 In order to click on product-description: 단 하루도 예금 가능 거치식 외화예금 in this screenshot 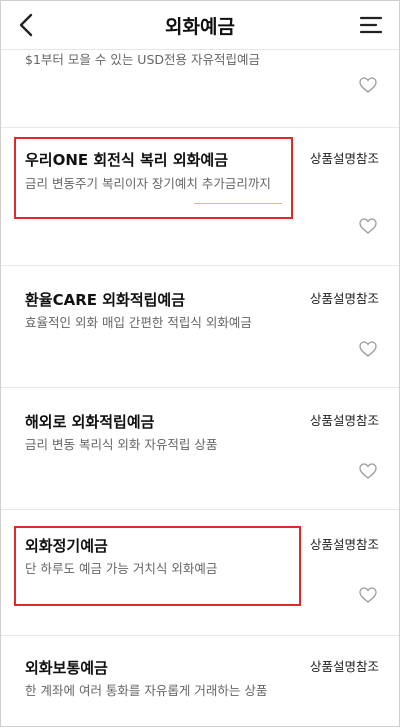, I will do `click(121, 568)`.